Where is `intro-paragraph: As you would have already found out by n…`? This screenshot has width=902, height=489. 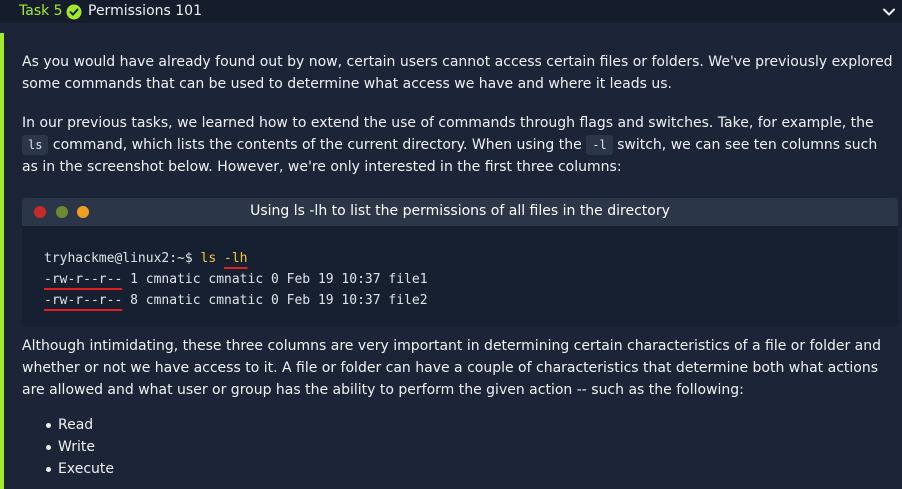 intro-paragraph: As you would have already found out by n… is located at coordinates (457, 73).